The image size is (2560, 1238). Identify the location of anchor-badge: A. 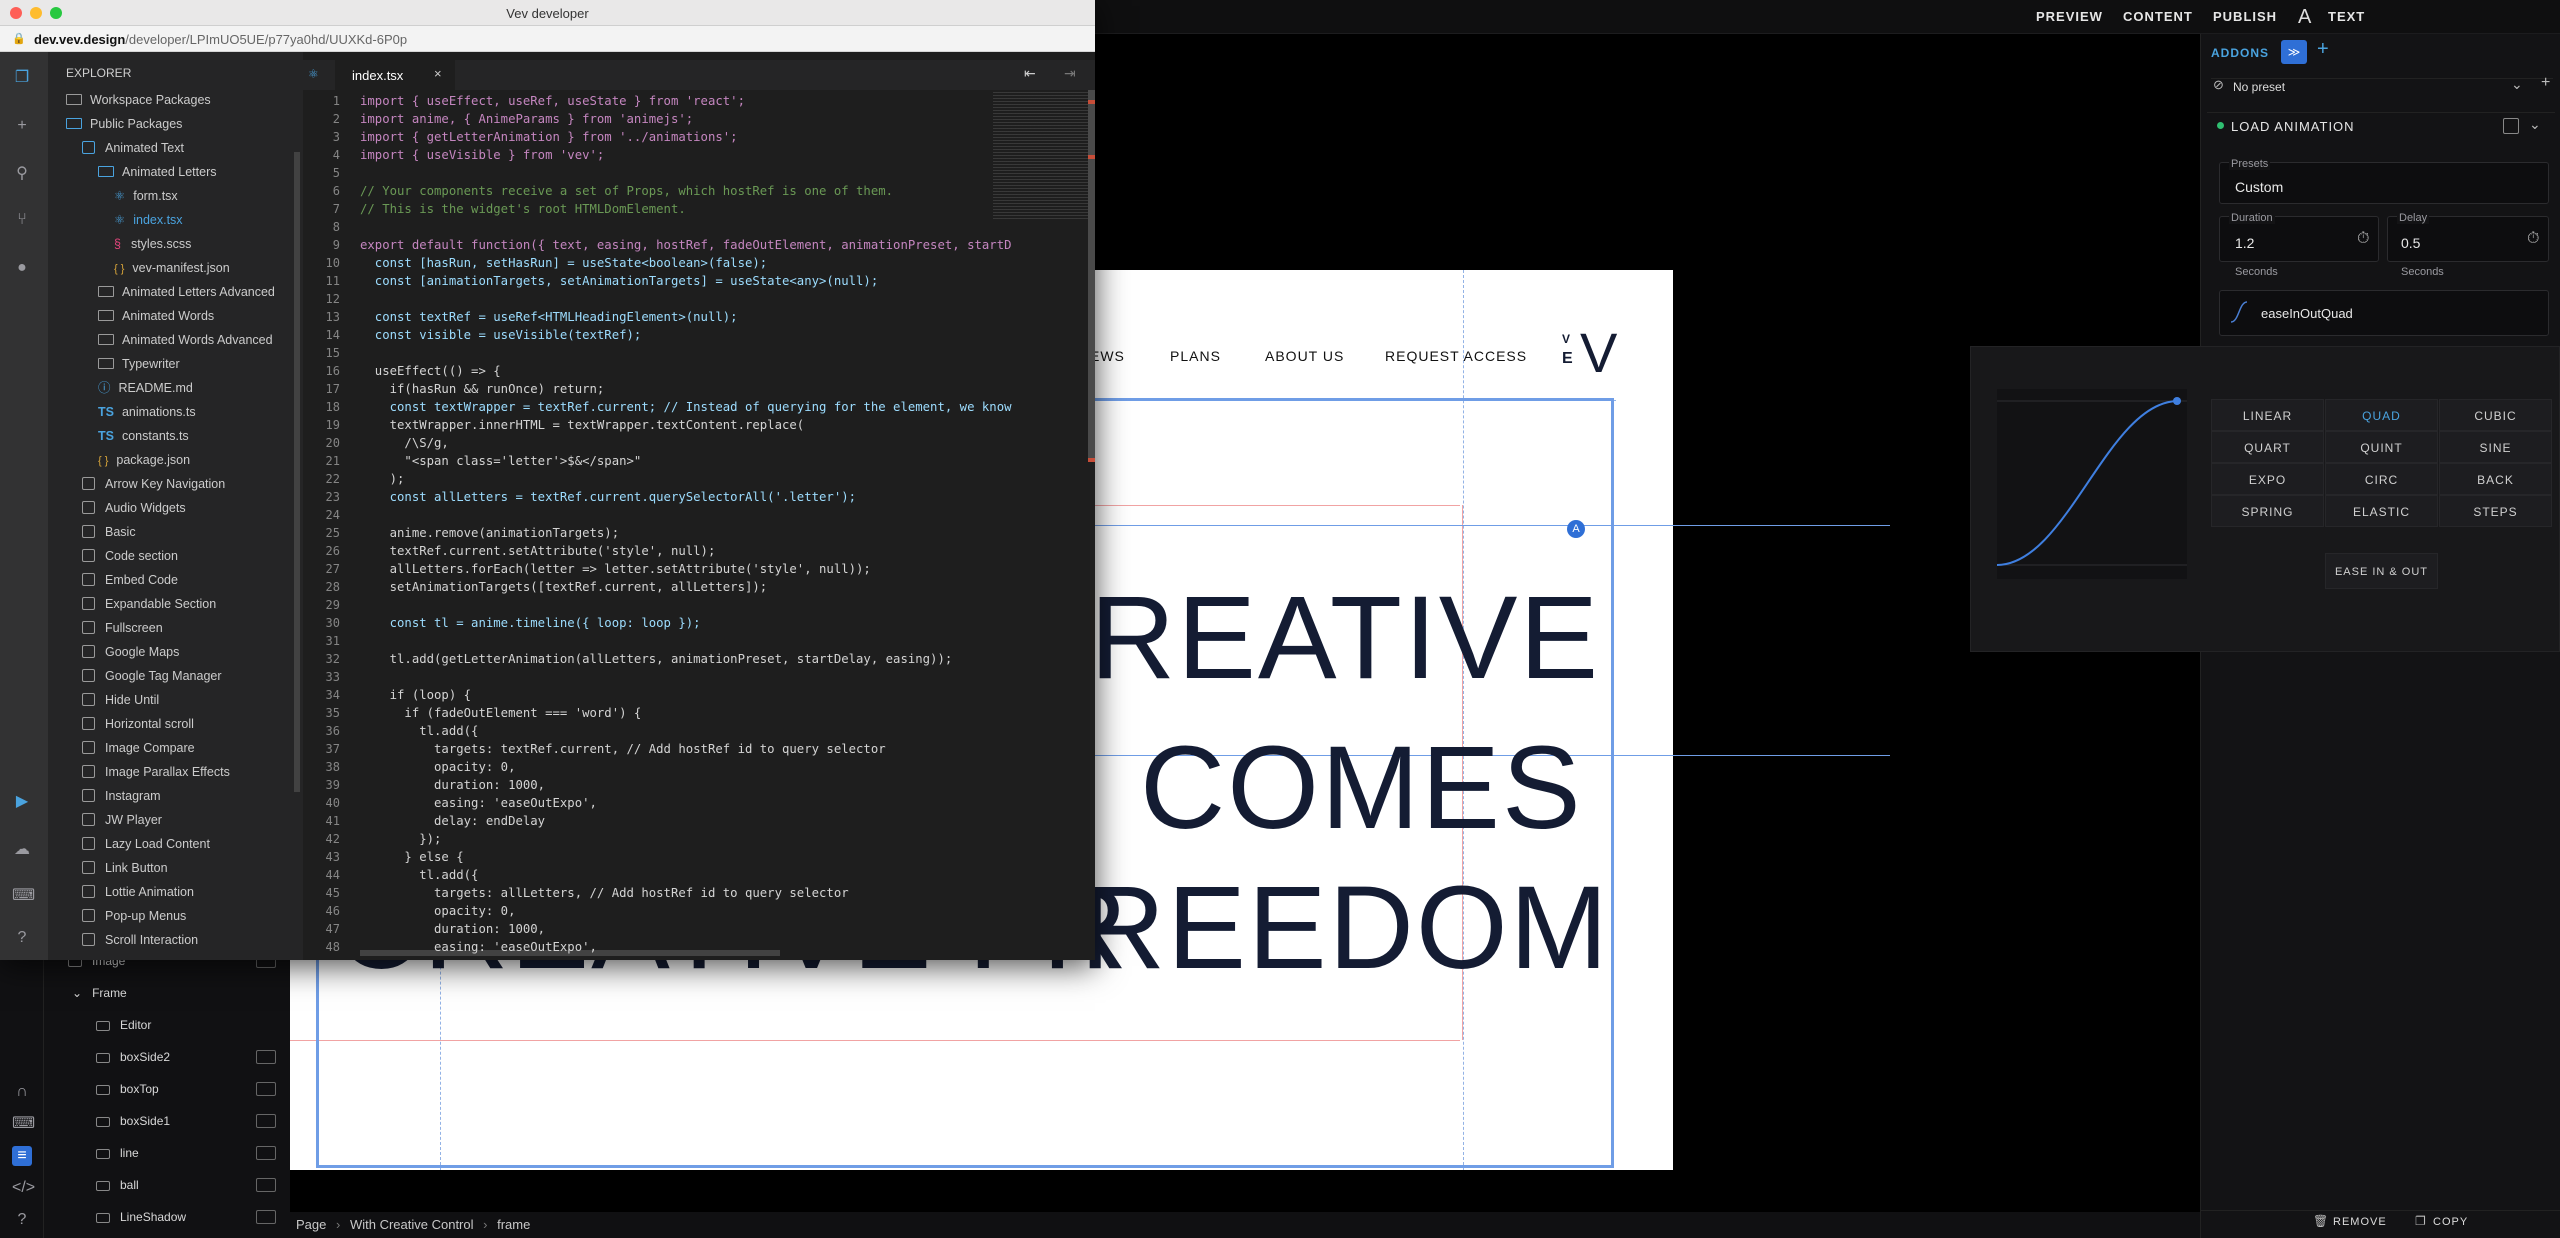
(1576, 529).